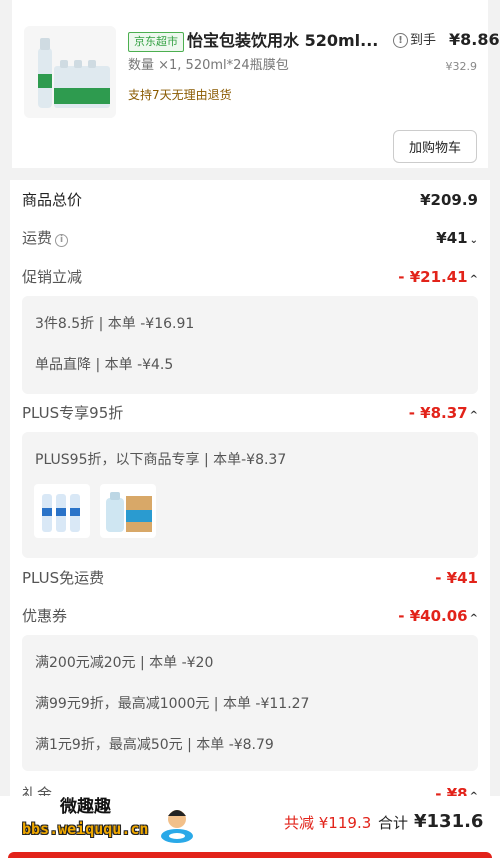  What do you see at coordinates (449, 821) in the screenshot?
I see `grand-total: ¥131.6` at bounding box center [449, 821].